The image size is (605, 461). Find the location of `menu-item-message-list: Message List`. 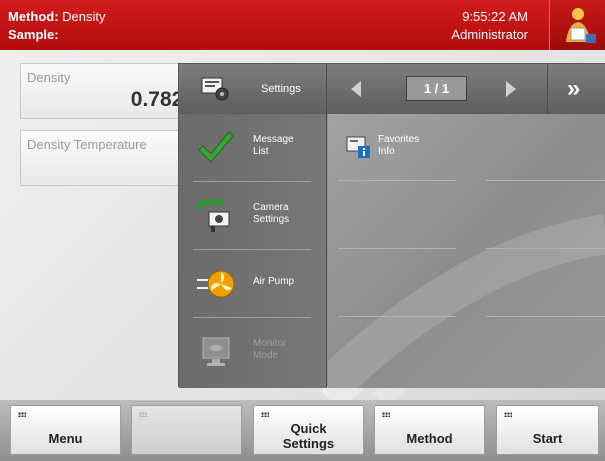

menu-item-message-list: Message List is located at coordinates (253, 148).